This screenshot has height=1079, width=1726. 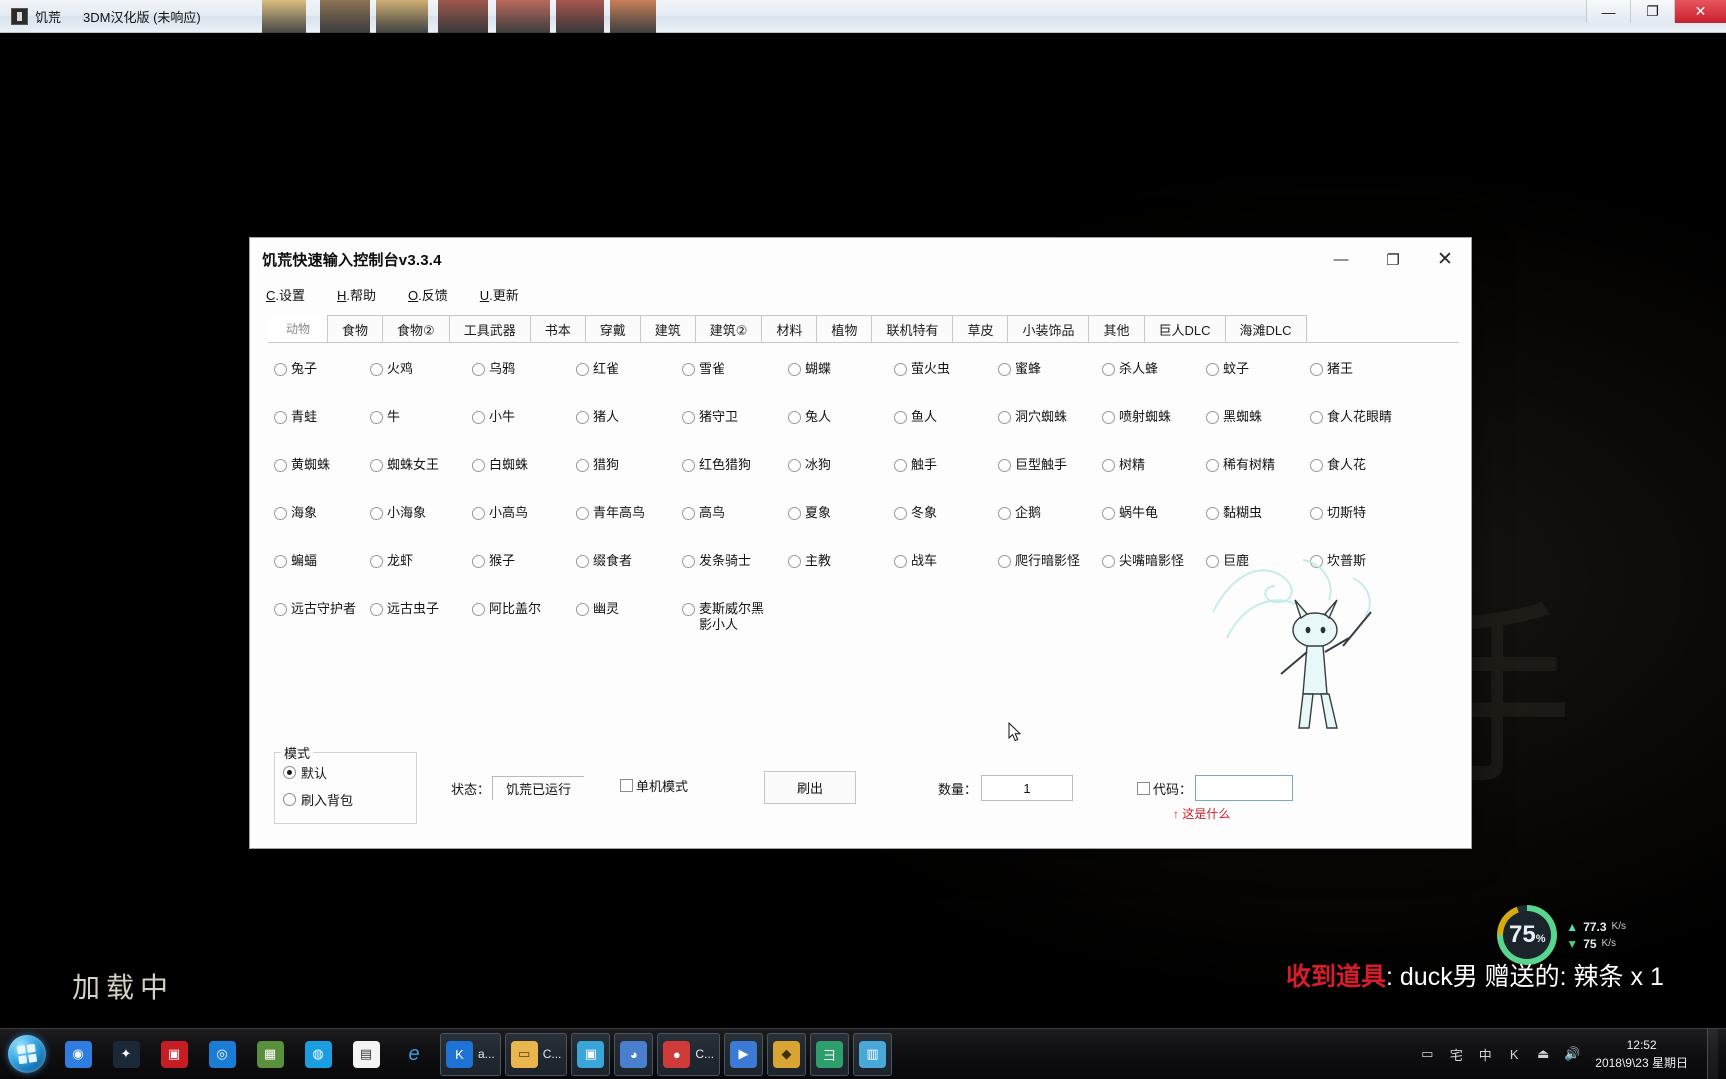 I want to click on option-butterfly: 蝴蝶, so click(x=841, y=369).